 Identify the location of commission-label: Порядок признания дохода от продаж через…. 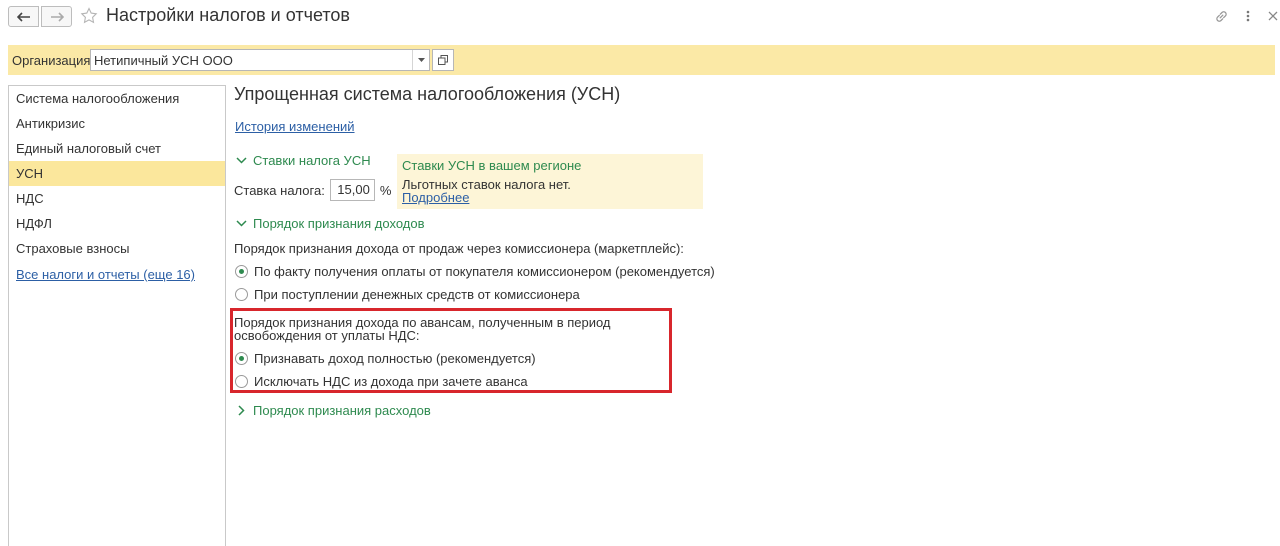
(459, 248).